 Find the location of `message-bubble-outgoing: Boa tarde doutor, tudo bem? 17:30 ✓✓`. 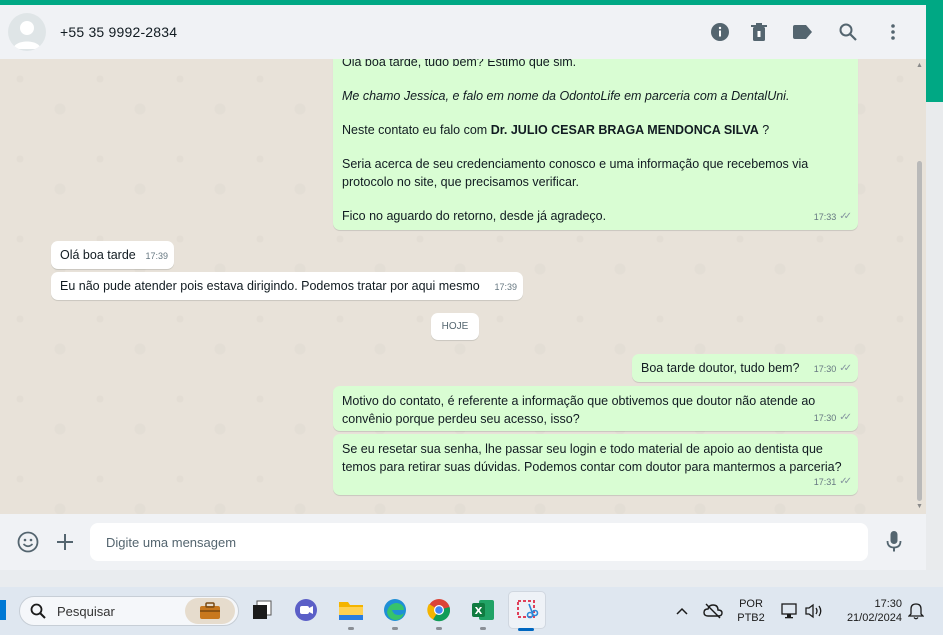

message-bubble-outgoing: Boa tarde doutor, tudo bem? 17:30 ✓✓ is located at coordinates (745, 368).